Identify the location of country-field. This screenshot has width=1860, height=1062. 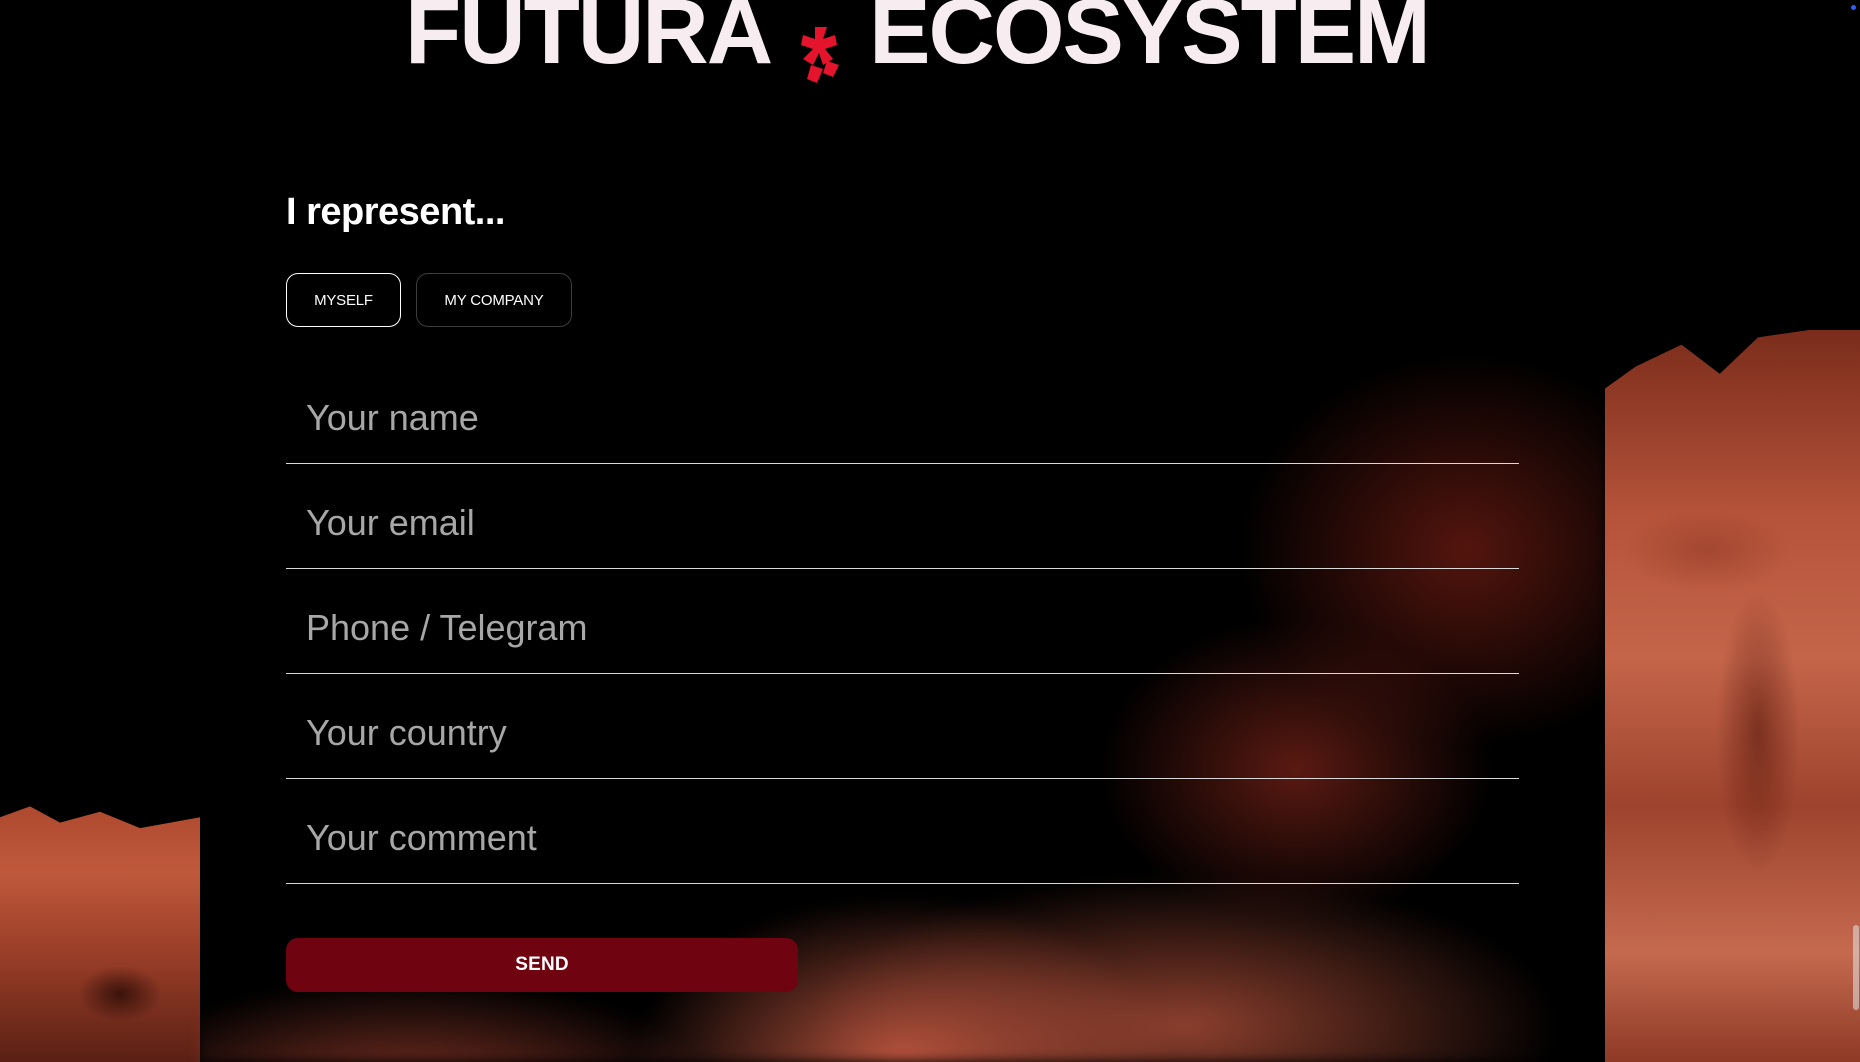
(902, 726).